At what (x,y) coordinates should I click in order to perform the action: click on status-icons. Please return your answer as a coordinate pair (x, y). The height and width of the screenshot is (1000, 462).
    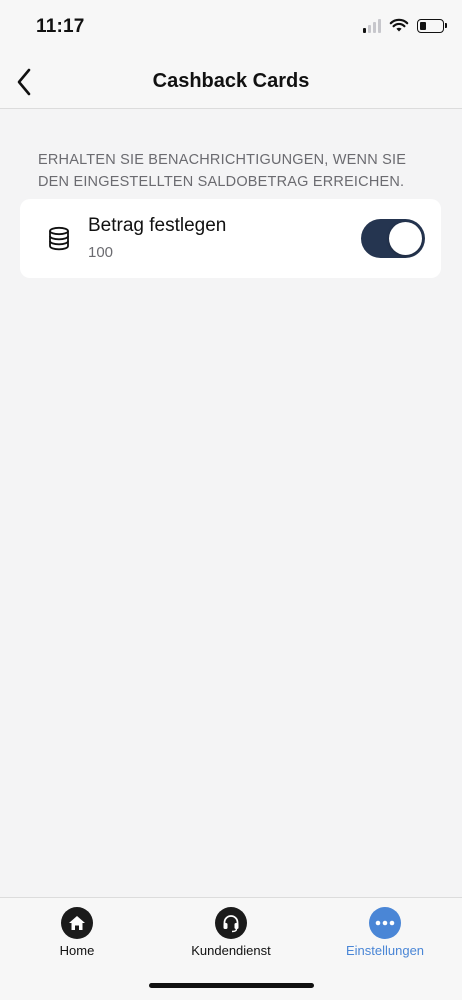
    Looking at the image, I should click on (405, 25).